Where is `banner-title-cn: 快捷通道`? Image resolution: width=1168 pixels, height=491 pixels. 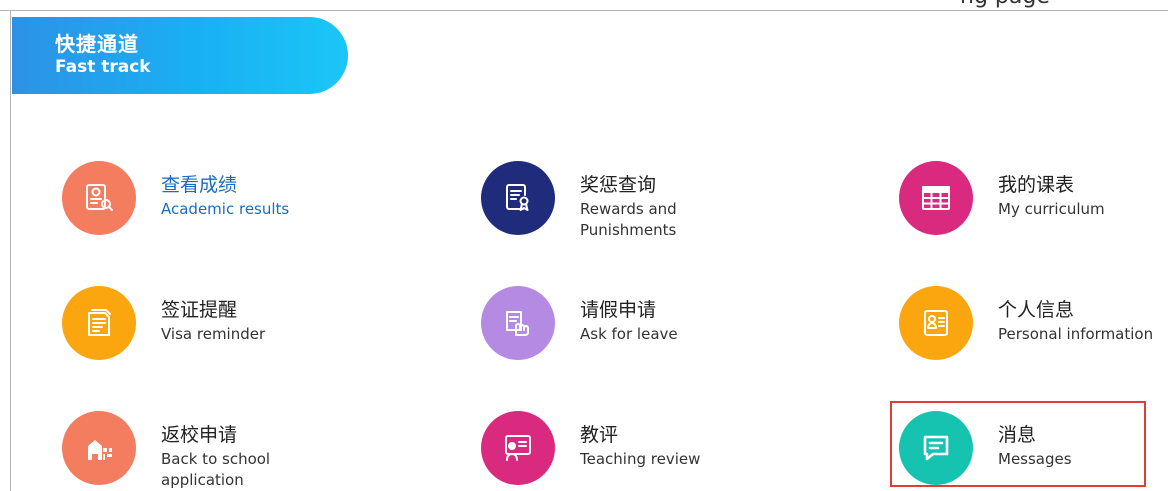
banner-title-cn: 快捷通道 is located at coordinates (97, 44).